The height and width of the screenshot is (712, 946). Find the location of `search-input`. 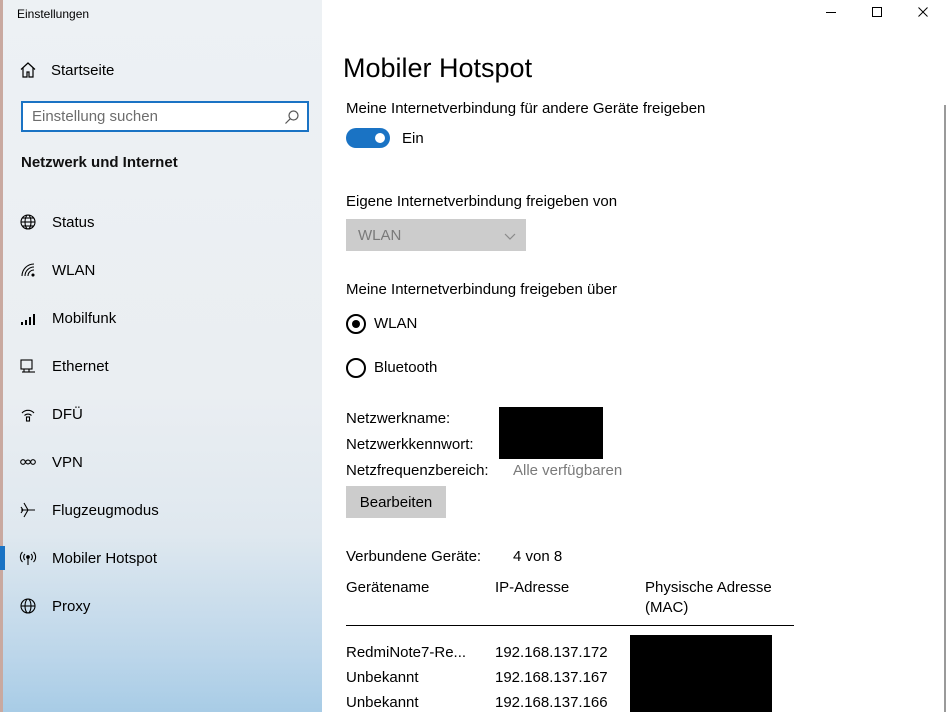

search-input is located at coordinates (148, 116).